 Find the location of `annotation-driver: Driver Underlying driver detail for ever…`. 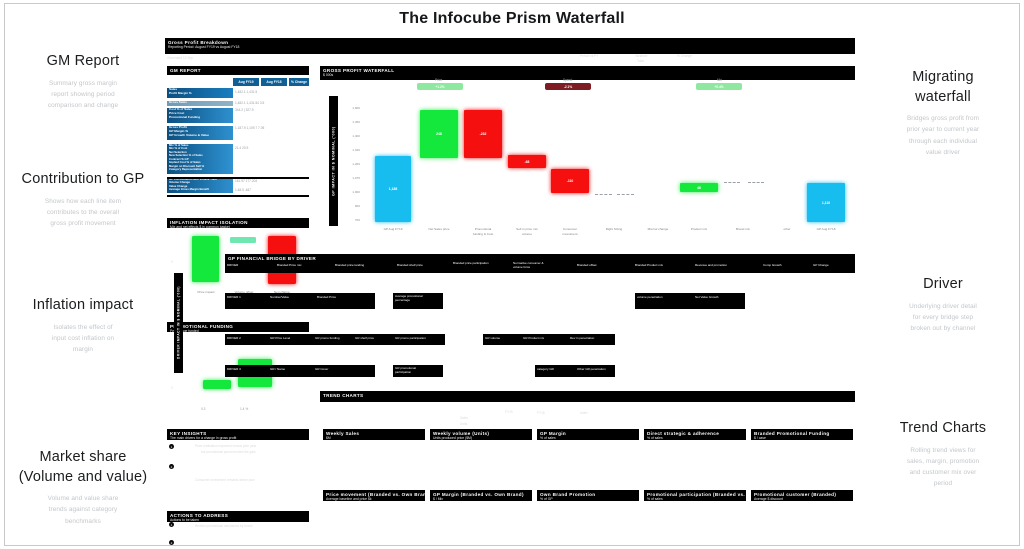

annotation-driver: Driver Underlying driver detail for ever… is located at coordinates (941, 304).